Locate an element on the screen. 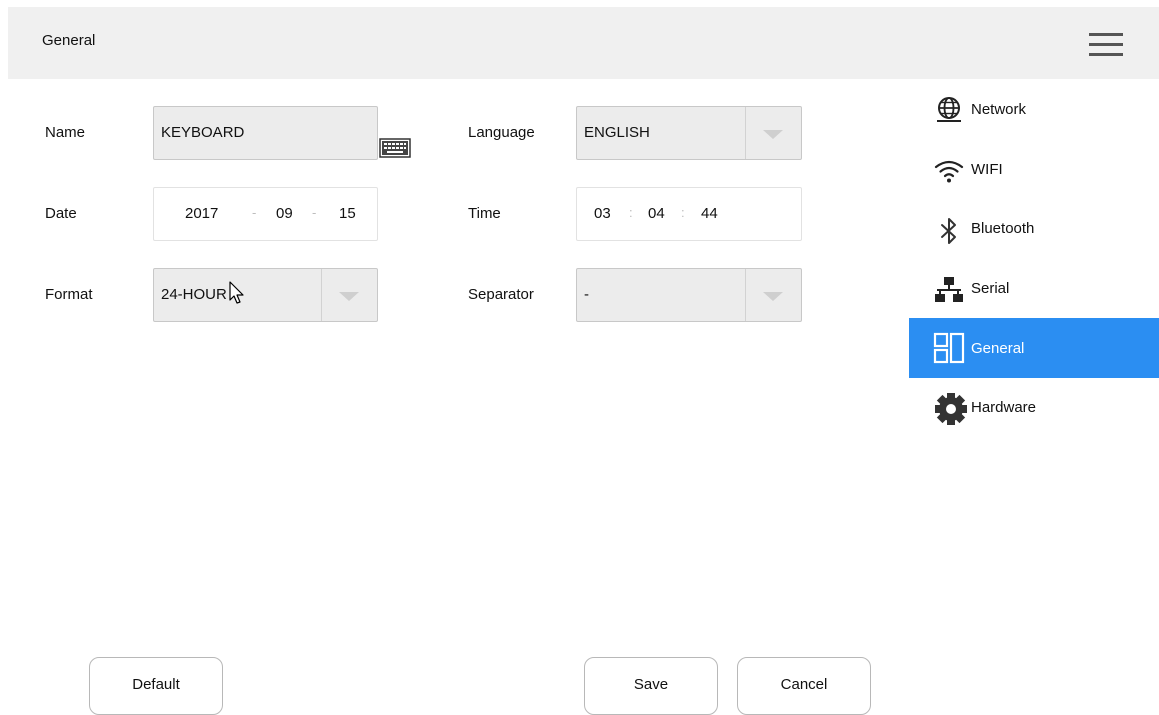 This screenshot has width=1159, height=715. sidebar-item-label: Hardware is located at coordinates (1004, 407).